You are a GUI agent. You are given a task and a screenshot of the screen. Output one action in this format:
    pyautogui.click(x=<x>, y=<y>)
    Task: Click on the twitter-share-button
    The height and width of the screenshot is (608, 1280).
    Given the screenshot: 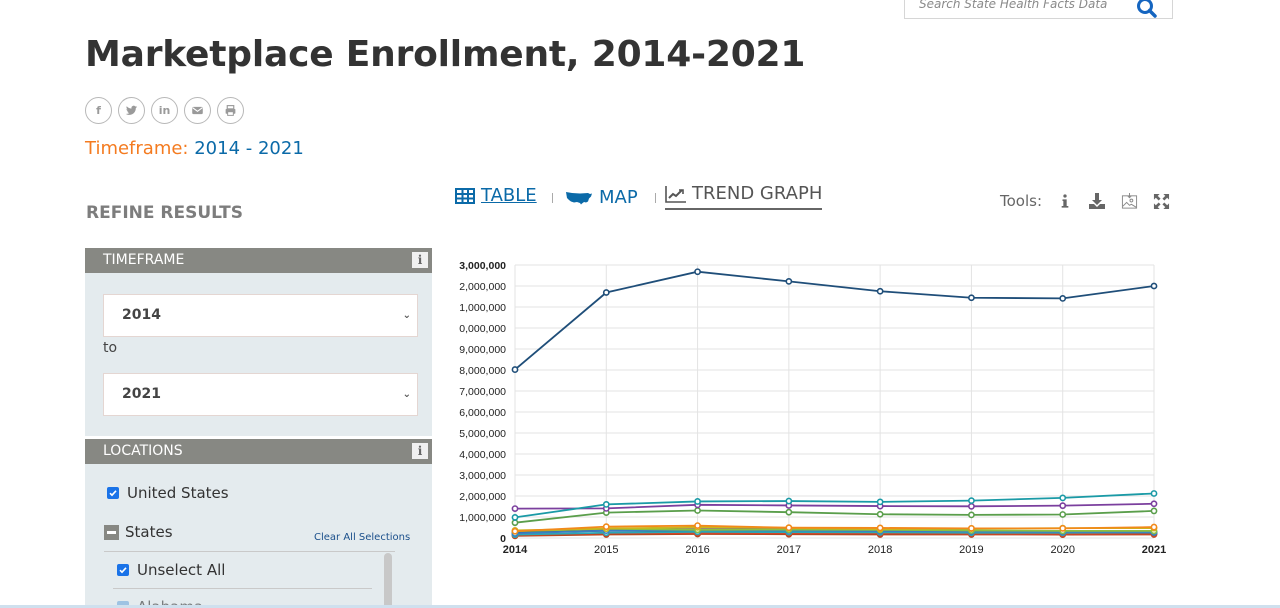 What is the action you would take?
    pyautogui.click(x=131, y=110)
    